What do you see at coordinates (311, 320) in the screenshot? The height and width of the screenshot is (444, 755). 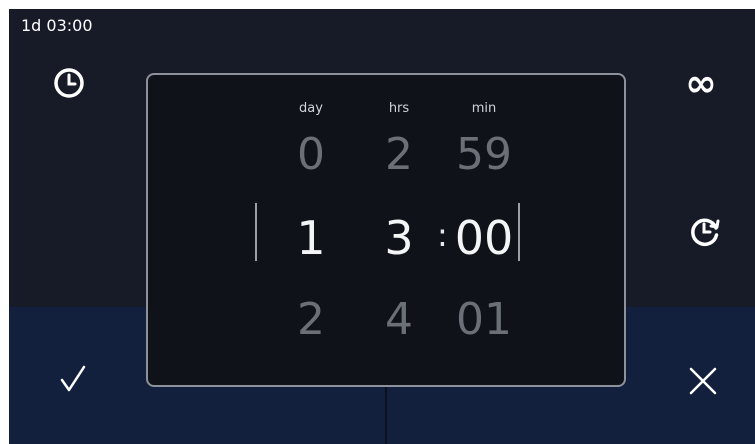 I see `day-next-value: 2` at bounding box center [311, 320].